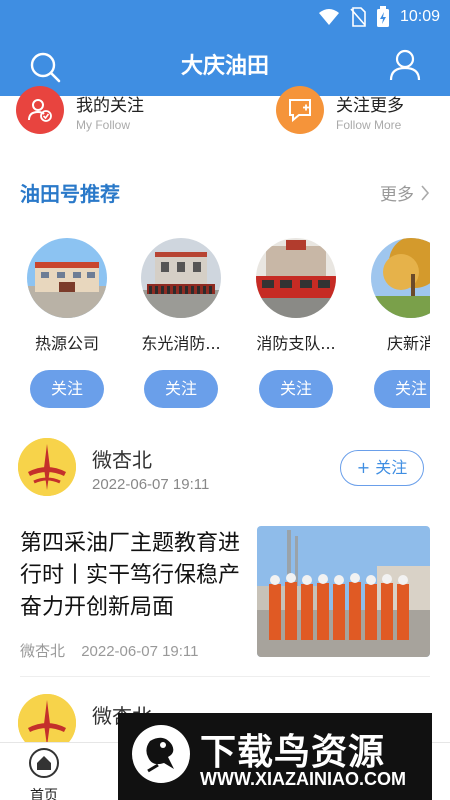 This screenshot has width=450, height=800. Describe the element at coordinates (328, 17) in the screenshot. I see `wifi-icon` at that location.